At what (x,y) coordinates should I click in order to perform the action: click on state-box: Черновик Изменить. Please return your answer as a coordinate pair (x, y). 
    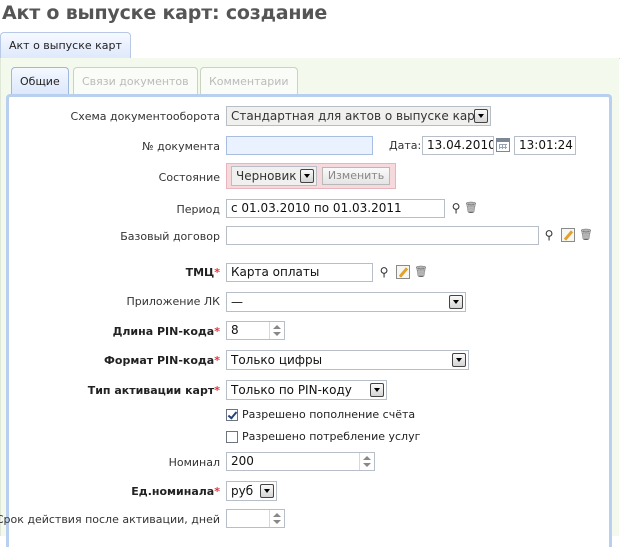
    Looking at the image, I should click on (311, 176).